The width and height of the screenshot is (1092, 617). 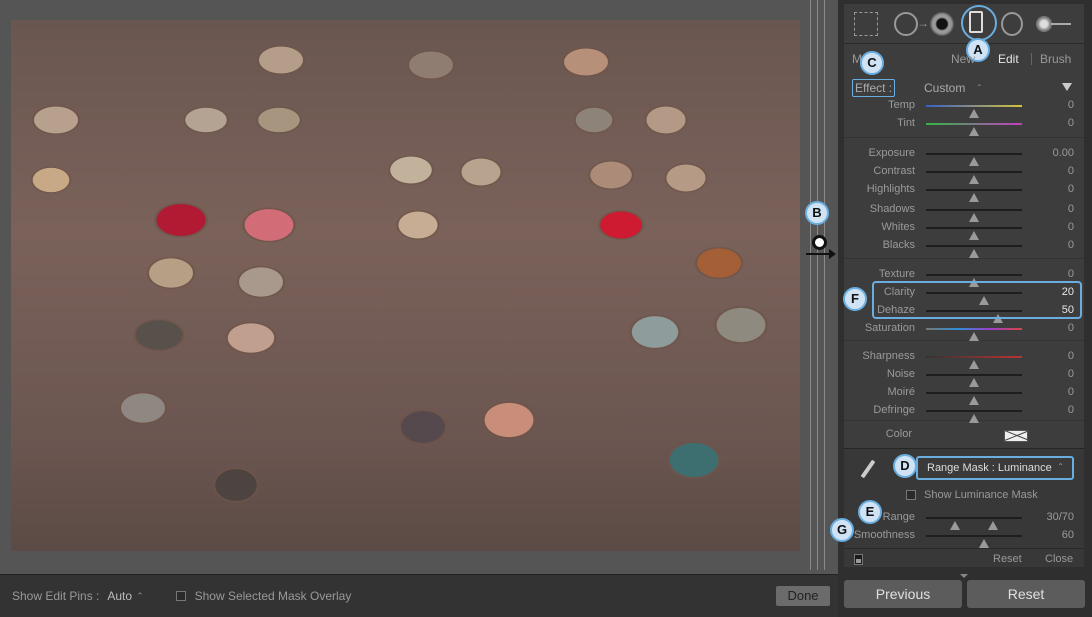 What do you see at coordinates (56, 596) in the screenshot?
I see `show-edit-pins-label: Show Edit Pins :` at bounding box center [56, 596].